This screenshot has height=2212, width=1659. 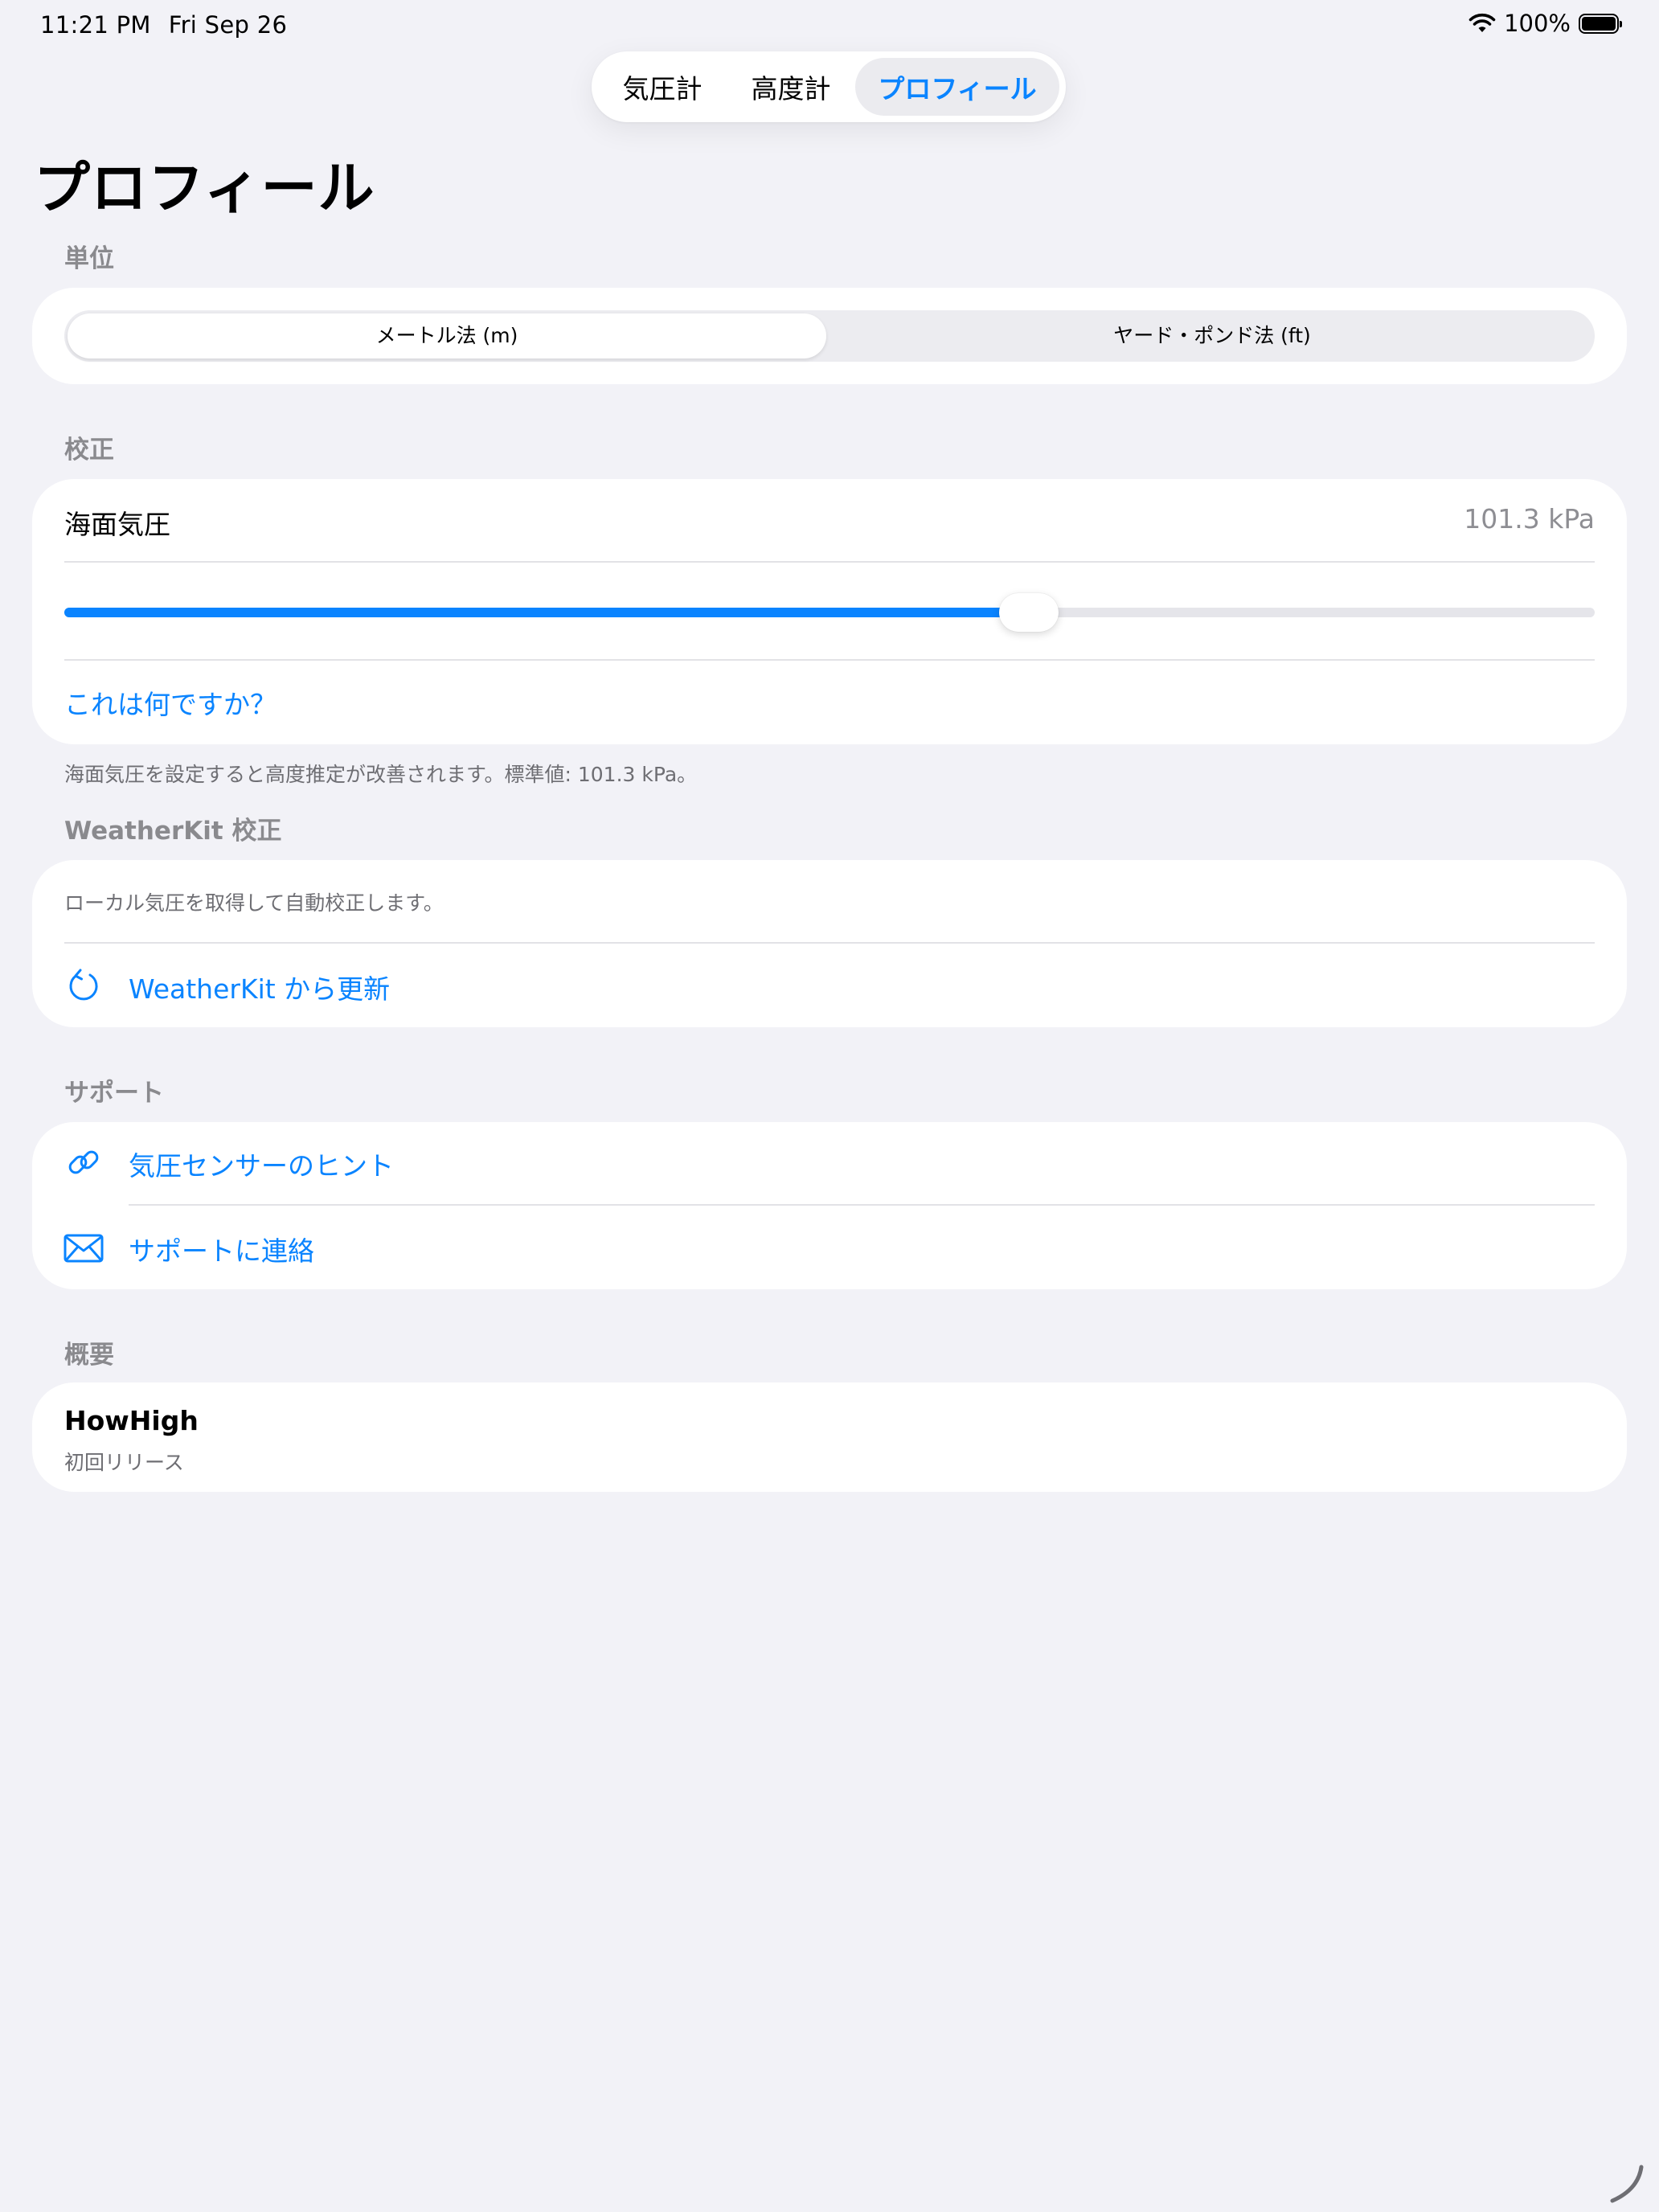 I want to click on battery-icon, so click(x=1600, y=23).